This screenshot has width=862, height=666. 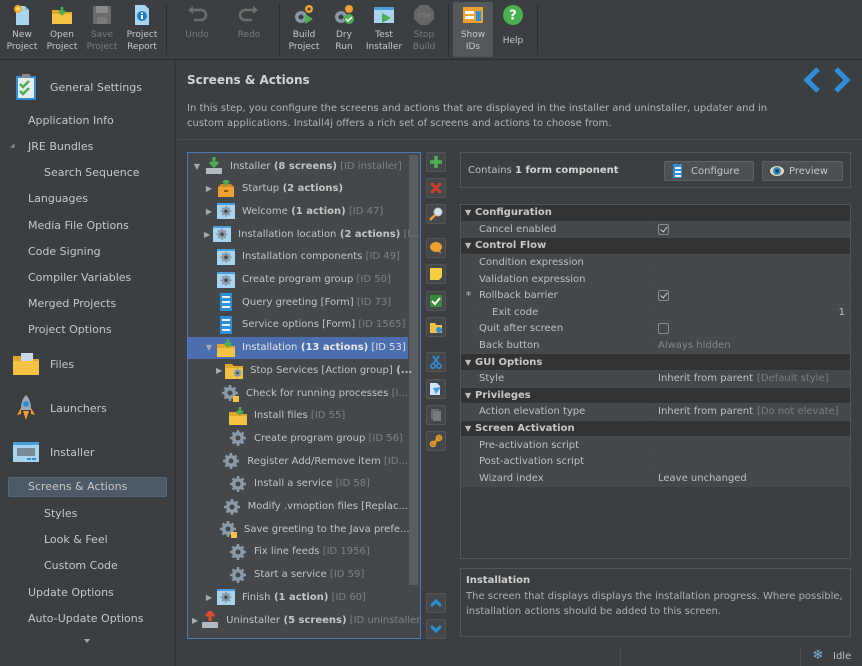 What do you see at coordinates (298, 166) in the screenshot?
I see `tree-node: ▼ Installer (8 screens) [ID installer]` at bounding box center [298, 166].